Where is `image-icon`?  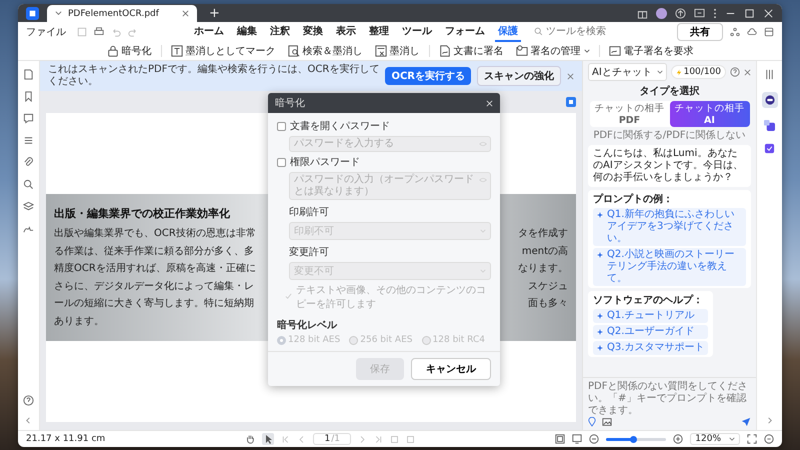 image-icon is located at coordinates (607, 422).